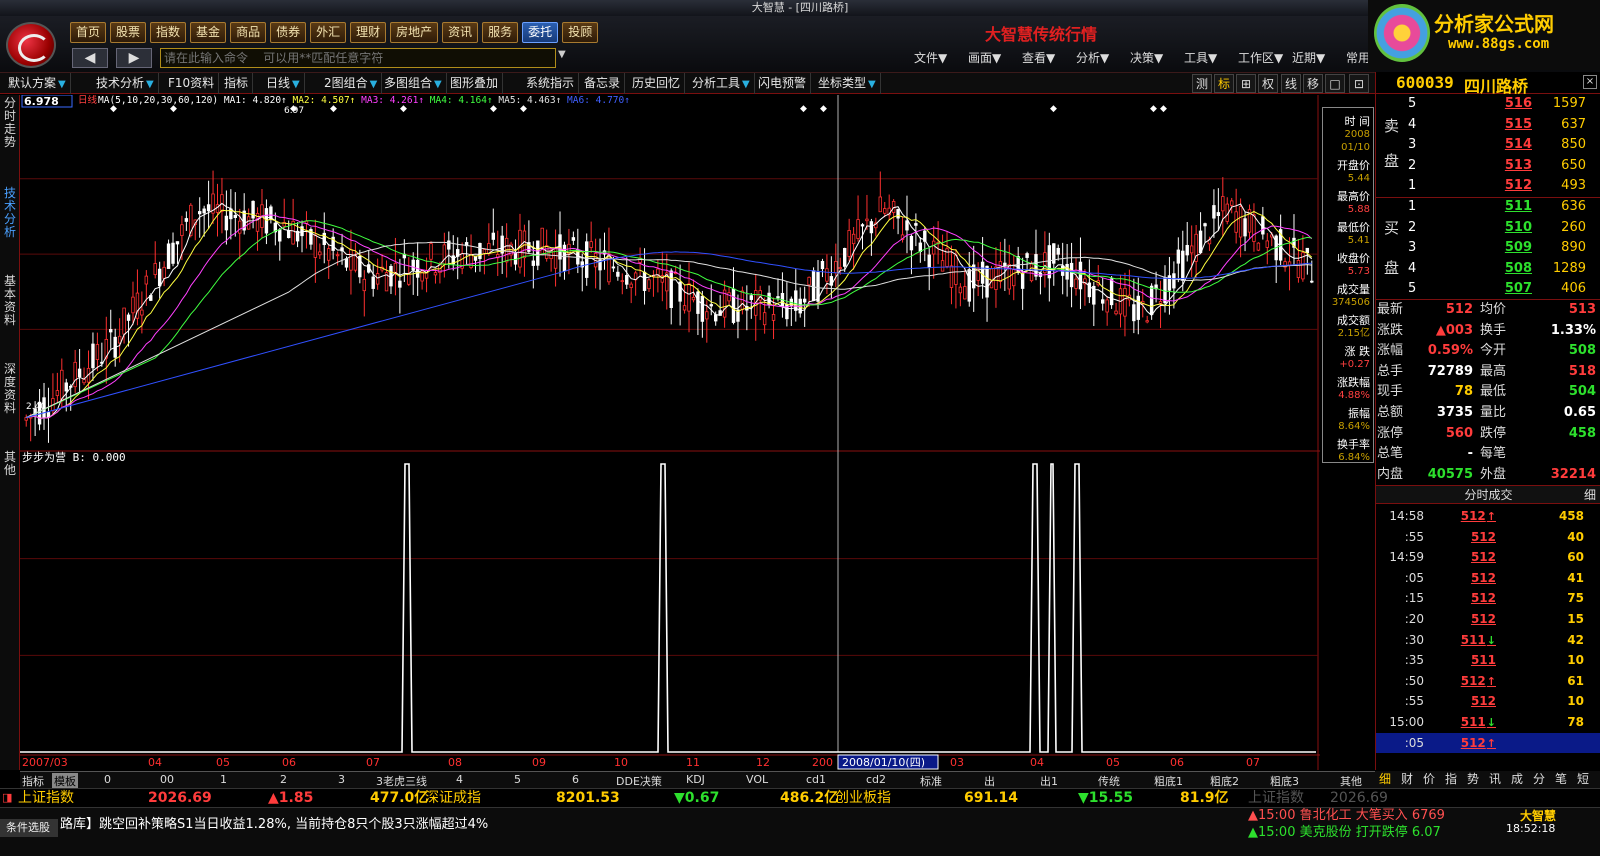 The image size is (1600, 856). Describe the element at coordinates (1407, 779) in the screenshot. I see `panel-tab: 财` at that location.